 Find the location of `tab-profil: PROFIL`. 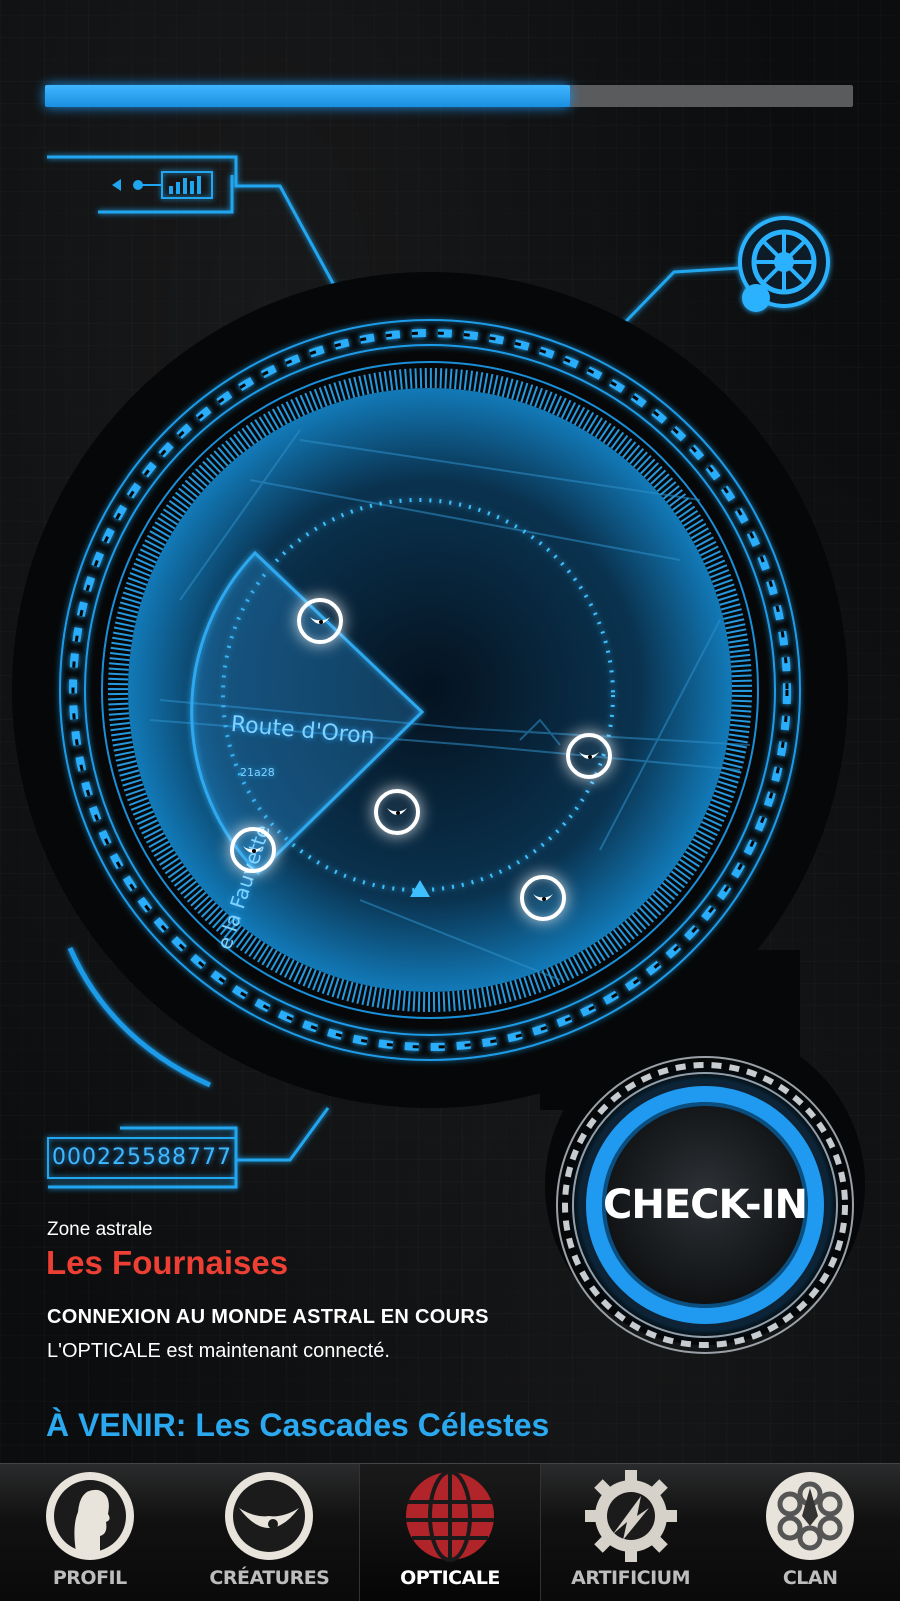

tab-profil: PROFIL is located at coordinates (90, 1532).